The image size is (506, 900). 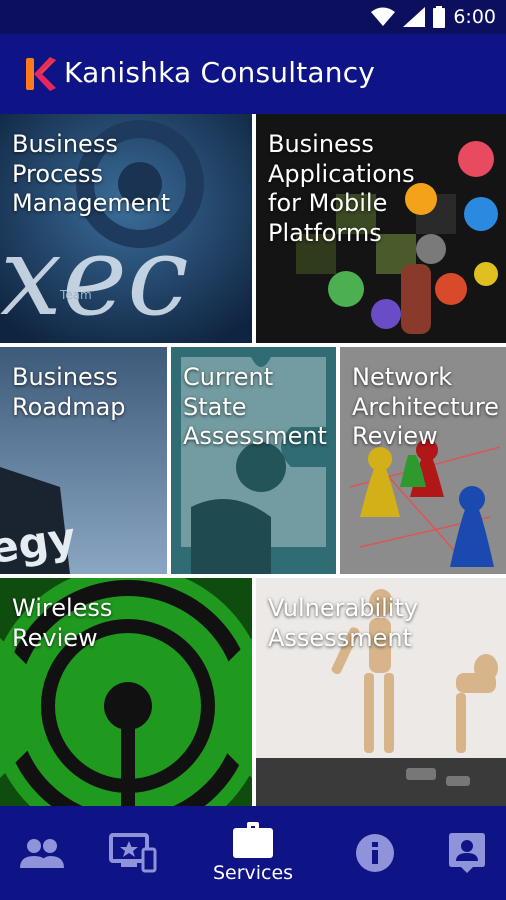 I want to click on tile-business-process-management: xec Team Business Process Management, so click(x=126, y=228).